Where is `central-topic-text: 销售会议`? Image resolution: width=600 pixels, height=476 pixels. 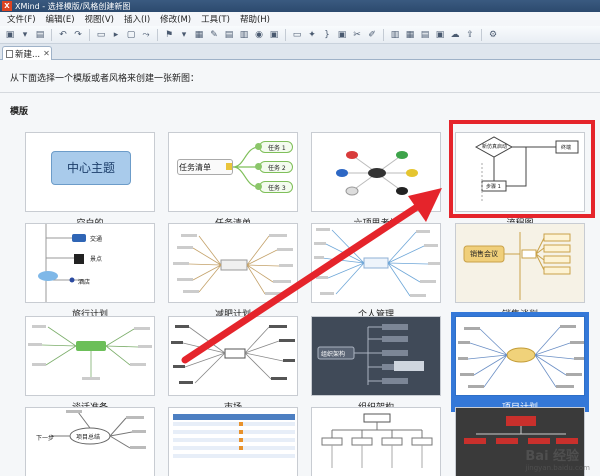
central-topic-text: 销售会议 is located at coordinates (484, 254).